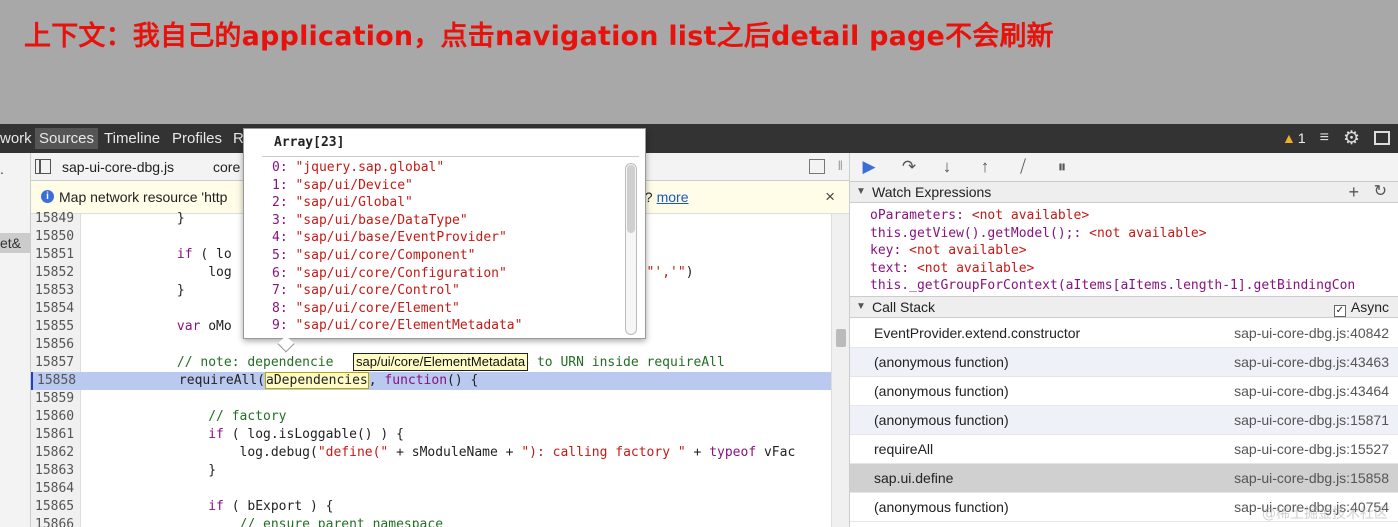 This screenshot has height=527, width=1398. What do you see at coordinates (431, 521) in the screenshot?
I see `code-line: 15866 // ensure parent namespace` at bounding box center [431, 521].